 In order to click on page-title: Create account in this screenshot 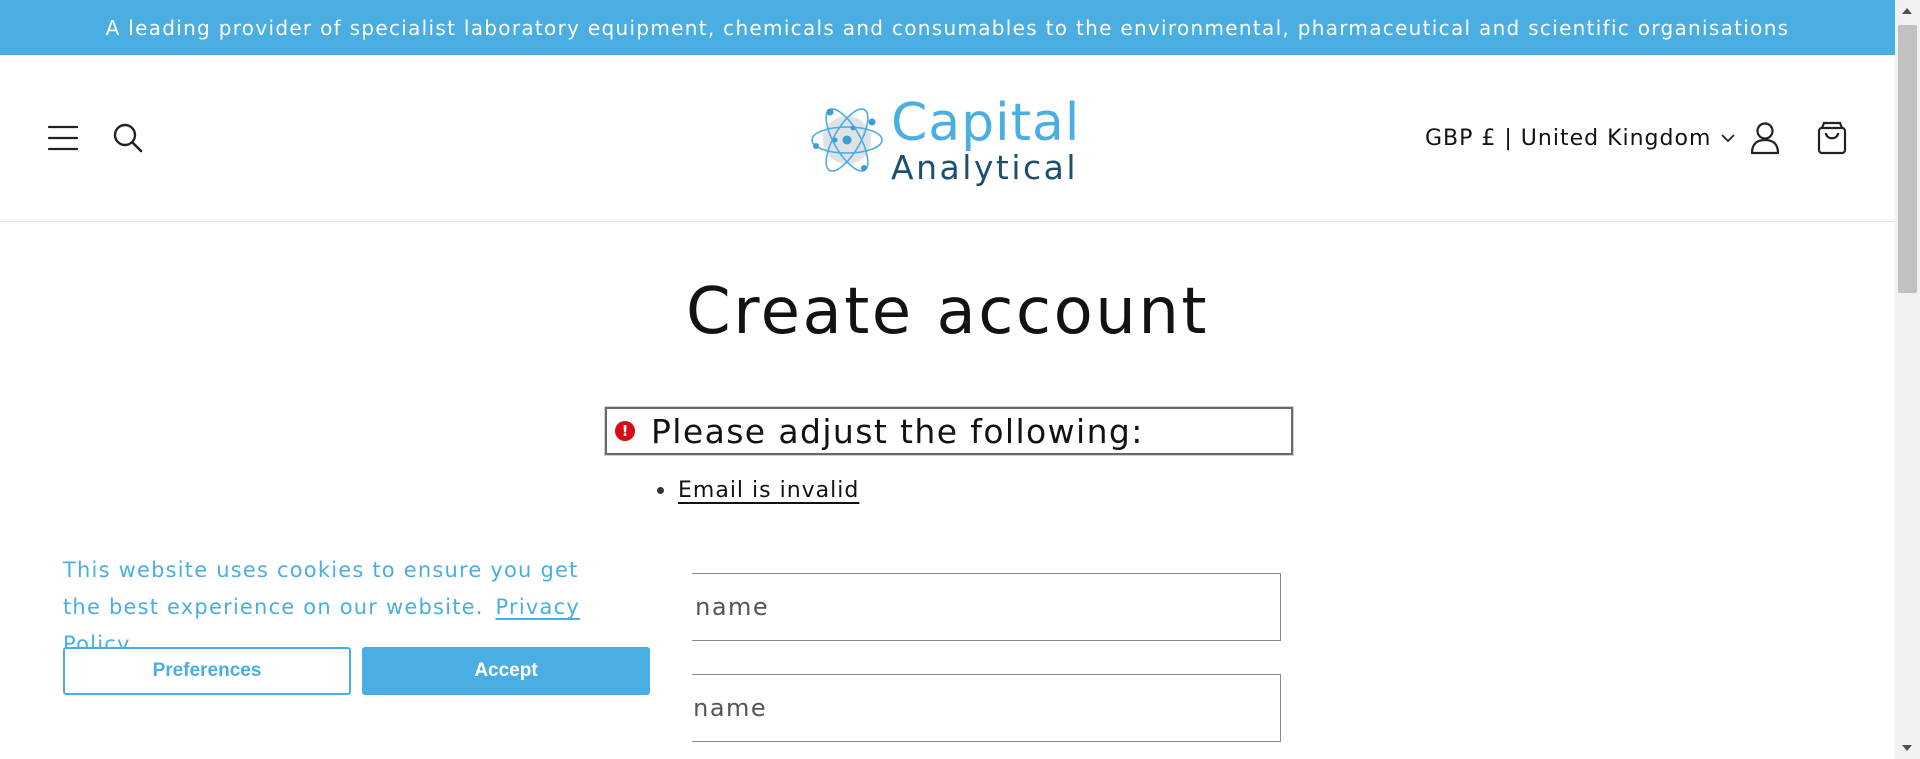, I will do `click(947, 312)`.